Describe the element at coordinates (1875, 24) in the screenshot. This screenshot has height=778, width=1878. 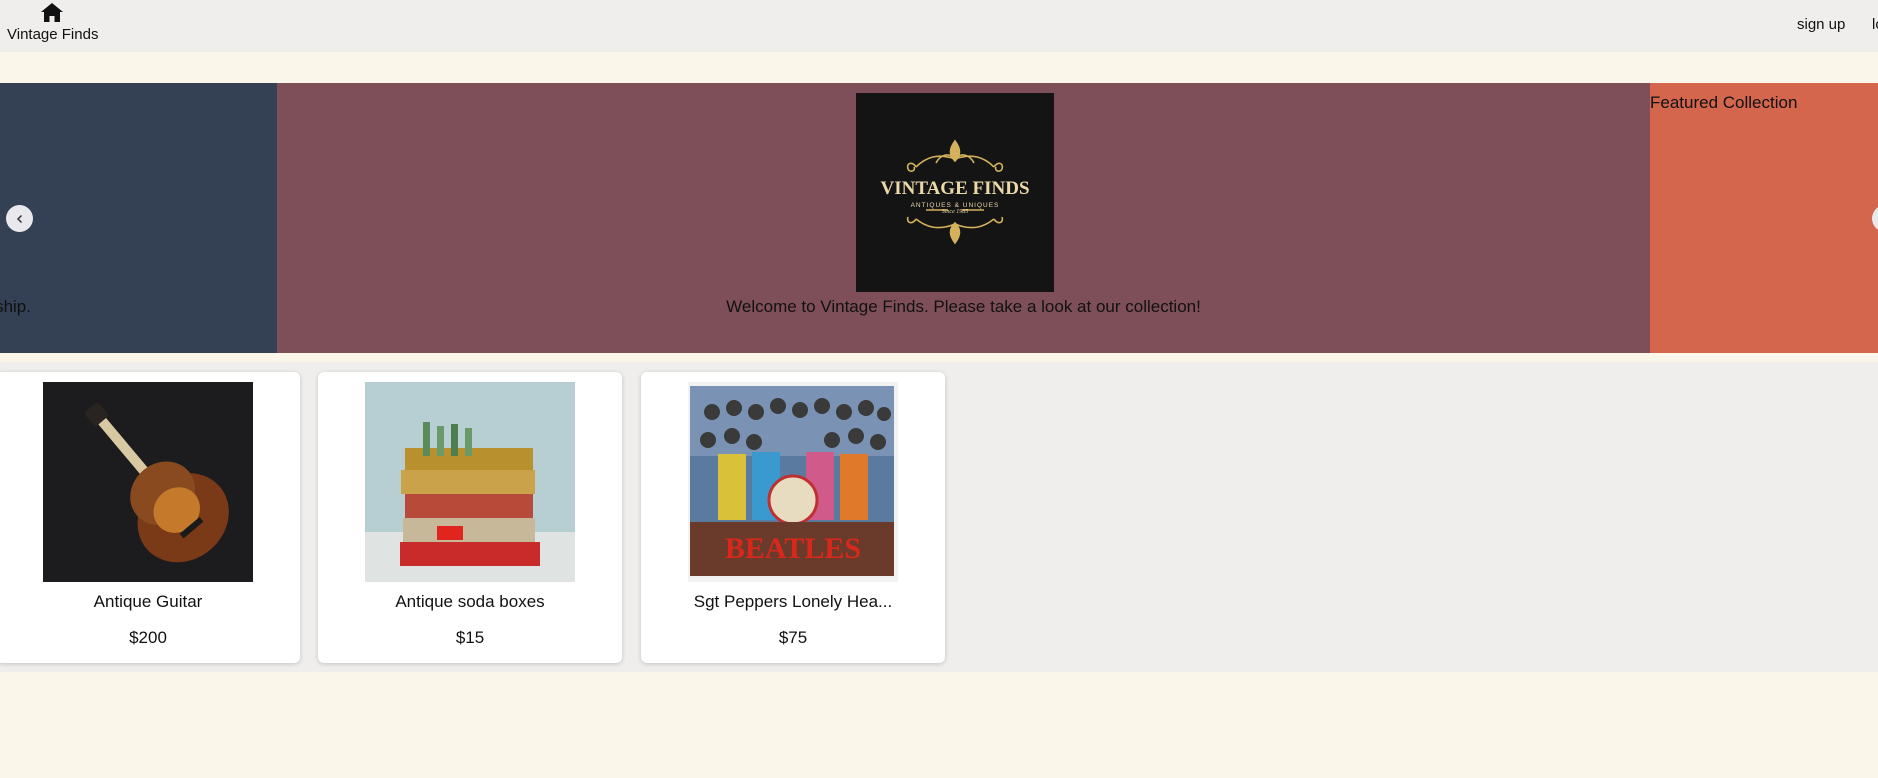
I see `login-link: lo` at that location.